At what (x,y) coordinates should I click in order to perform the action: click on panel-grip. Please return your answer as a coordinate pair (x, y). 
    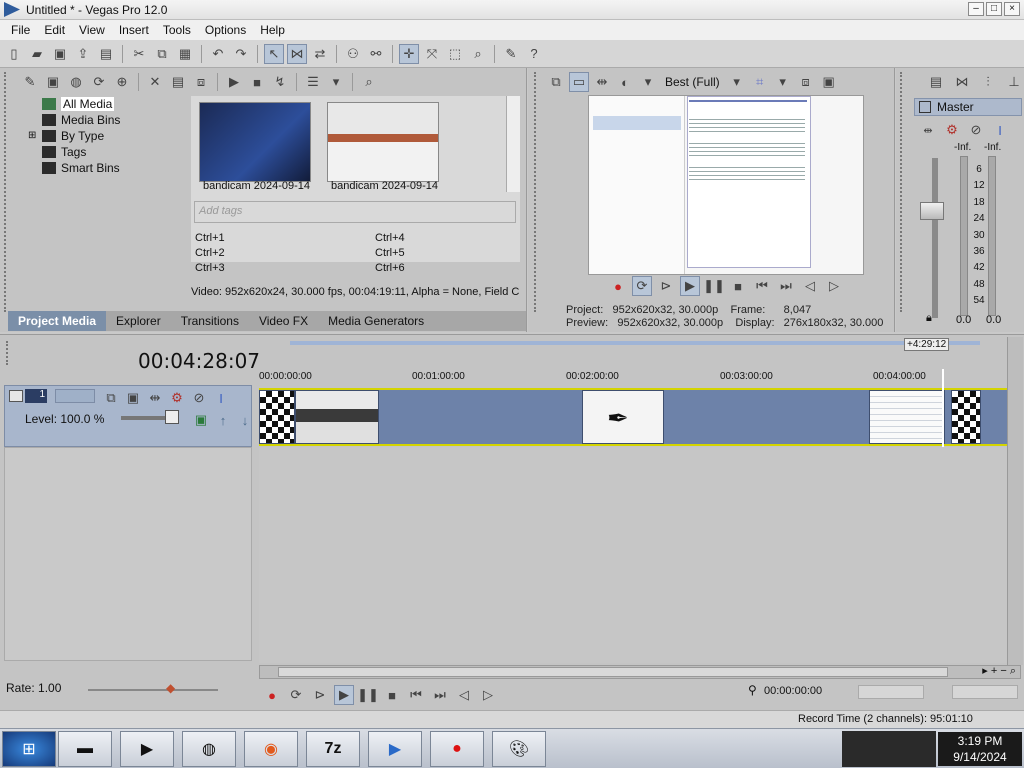
    Looking at the image, I should click on (537, 192).